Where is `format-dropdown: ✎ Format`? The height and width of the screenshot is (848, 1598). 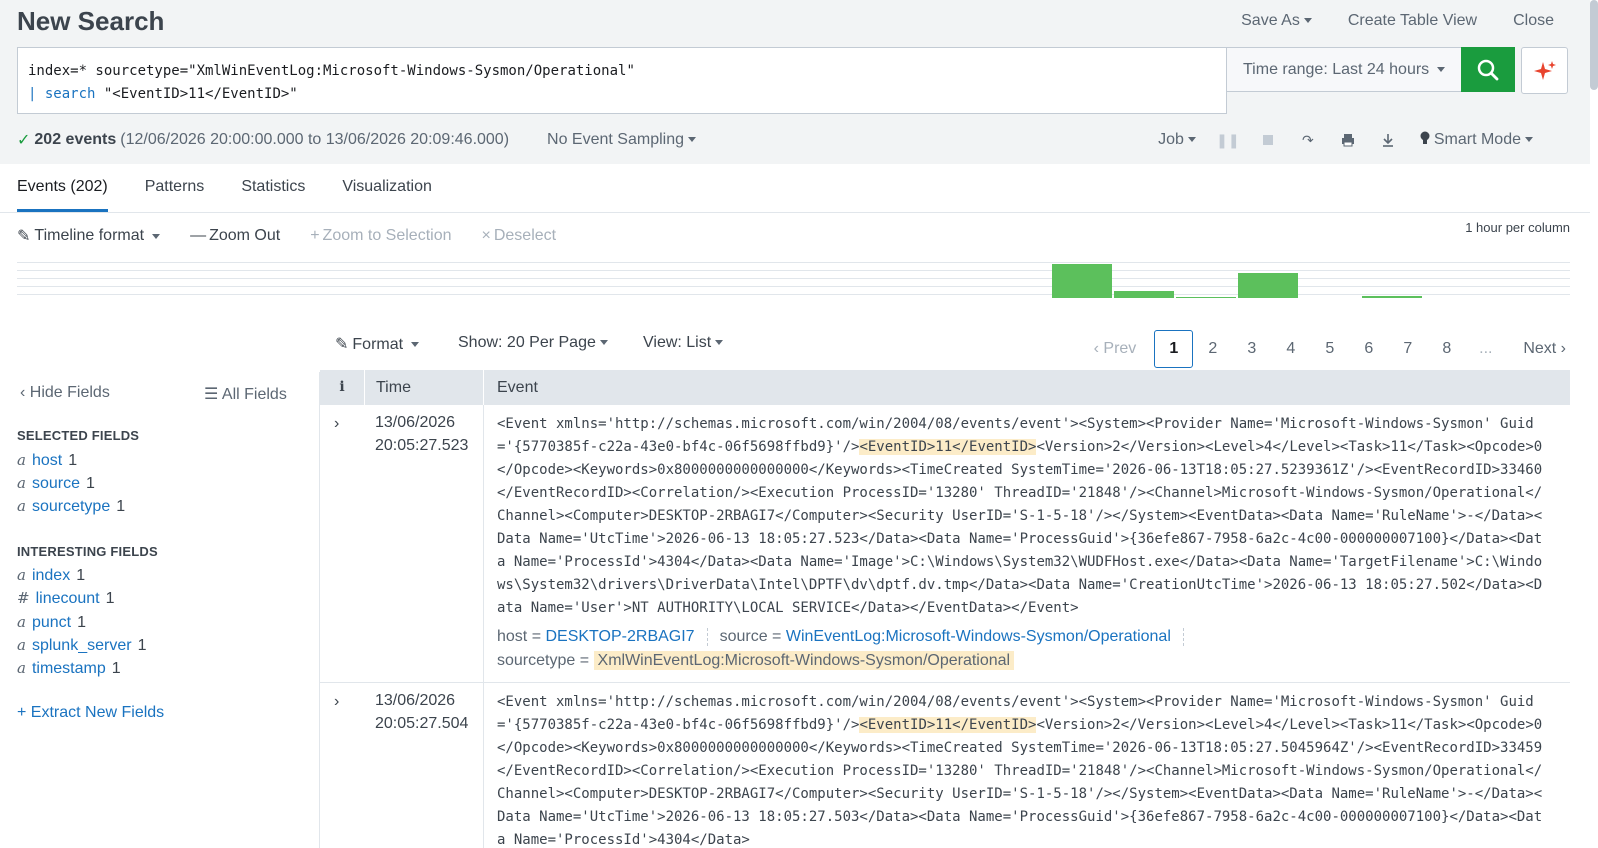
format-dropdown: ✎ Format is located at coordinates (377, 344).